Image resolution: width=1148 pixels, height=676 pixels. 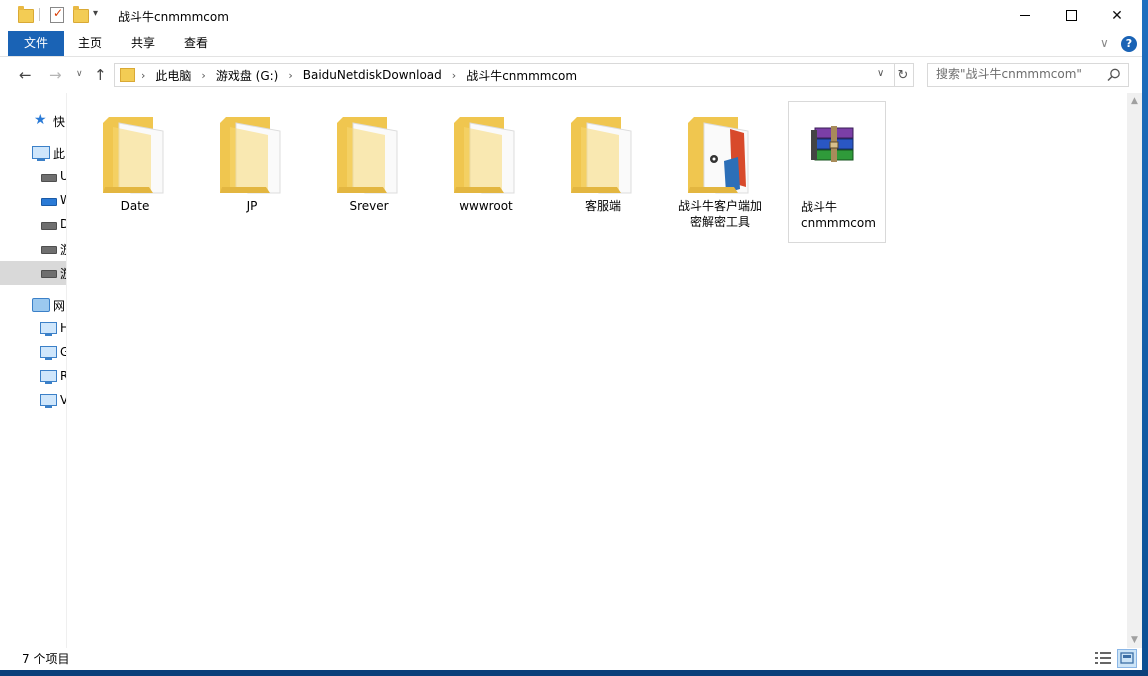 I want to click on breadcrumb-current: 战斗牛cnmmmcom, so click(x=521, y=75).